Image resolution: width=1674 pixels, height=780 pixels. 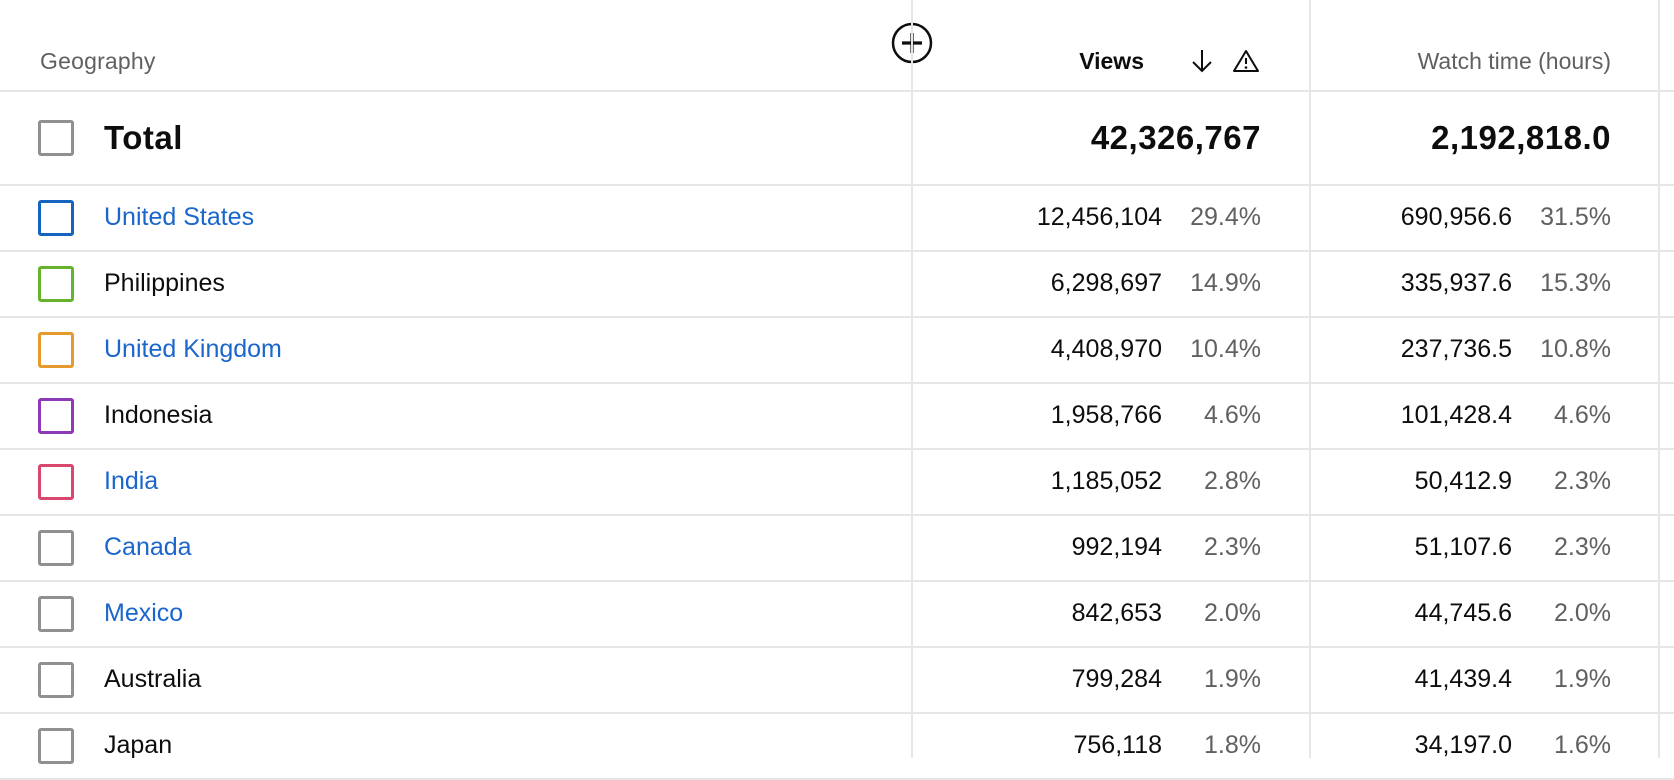 I want to click on country-name: Australia, so click(x=153, y=679).